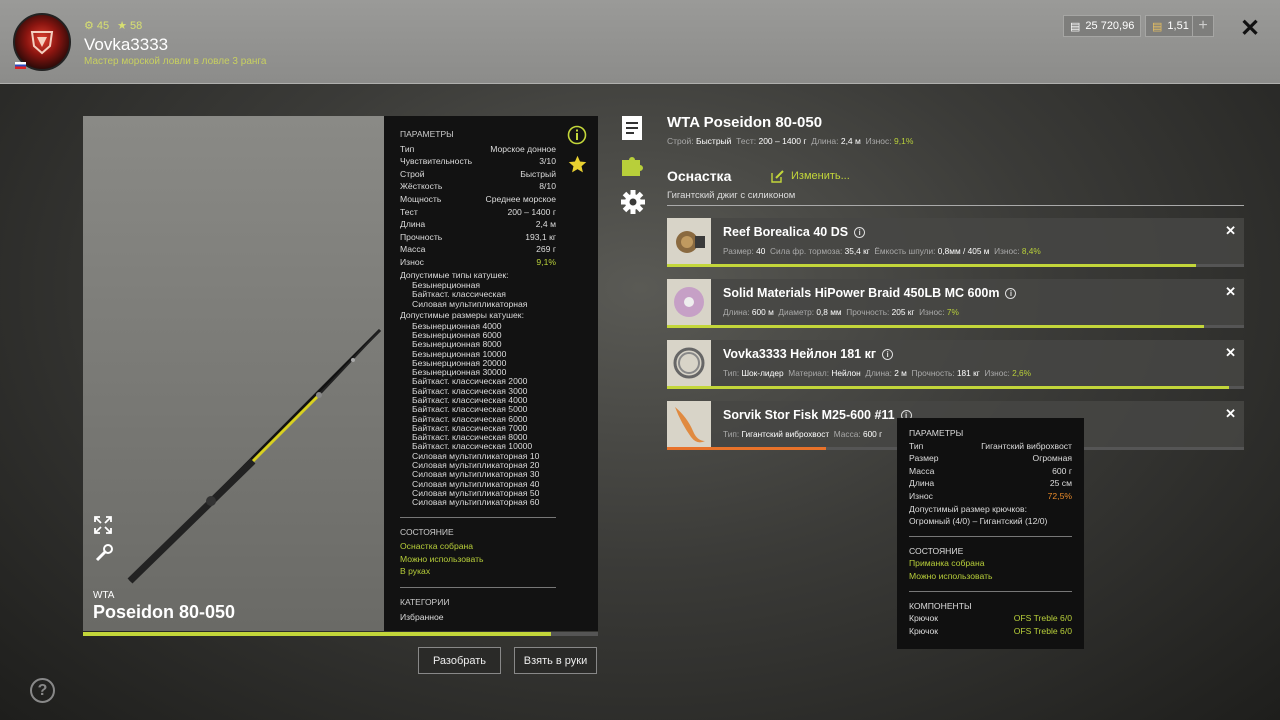 This screenshot has height=720, width=1280. What do you see at coordinates (538, 173) in the screenshot?
I see `param-value: Быстрый` at bounding box center [538, 173].